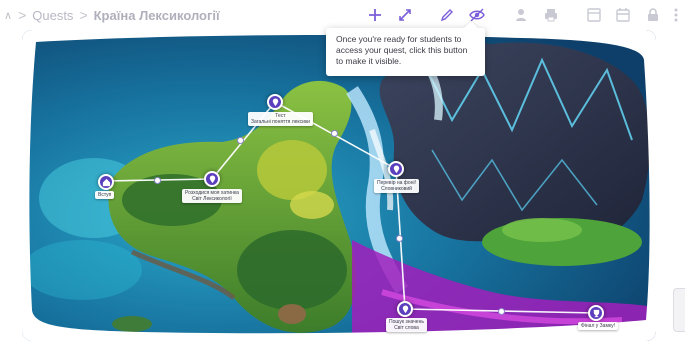 This screenshot has width=685, height=342. I want to click on quest-node-end, so click(596, 313).